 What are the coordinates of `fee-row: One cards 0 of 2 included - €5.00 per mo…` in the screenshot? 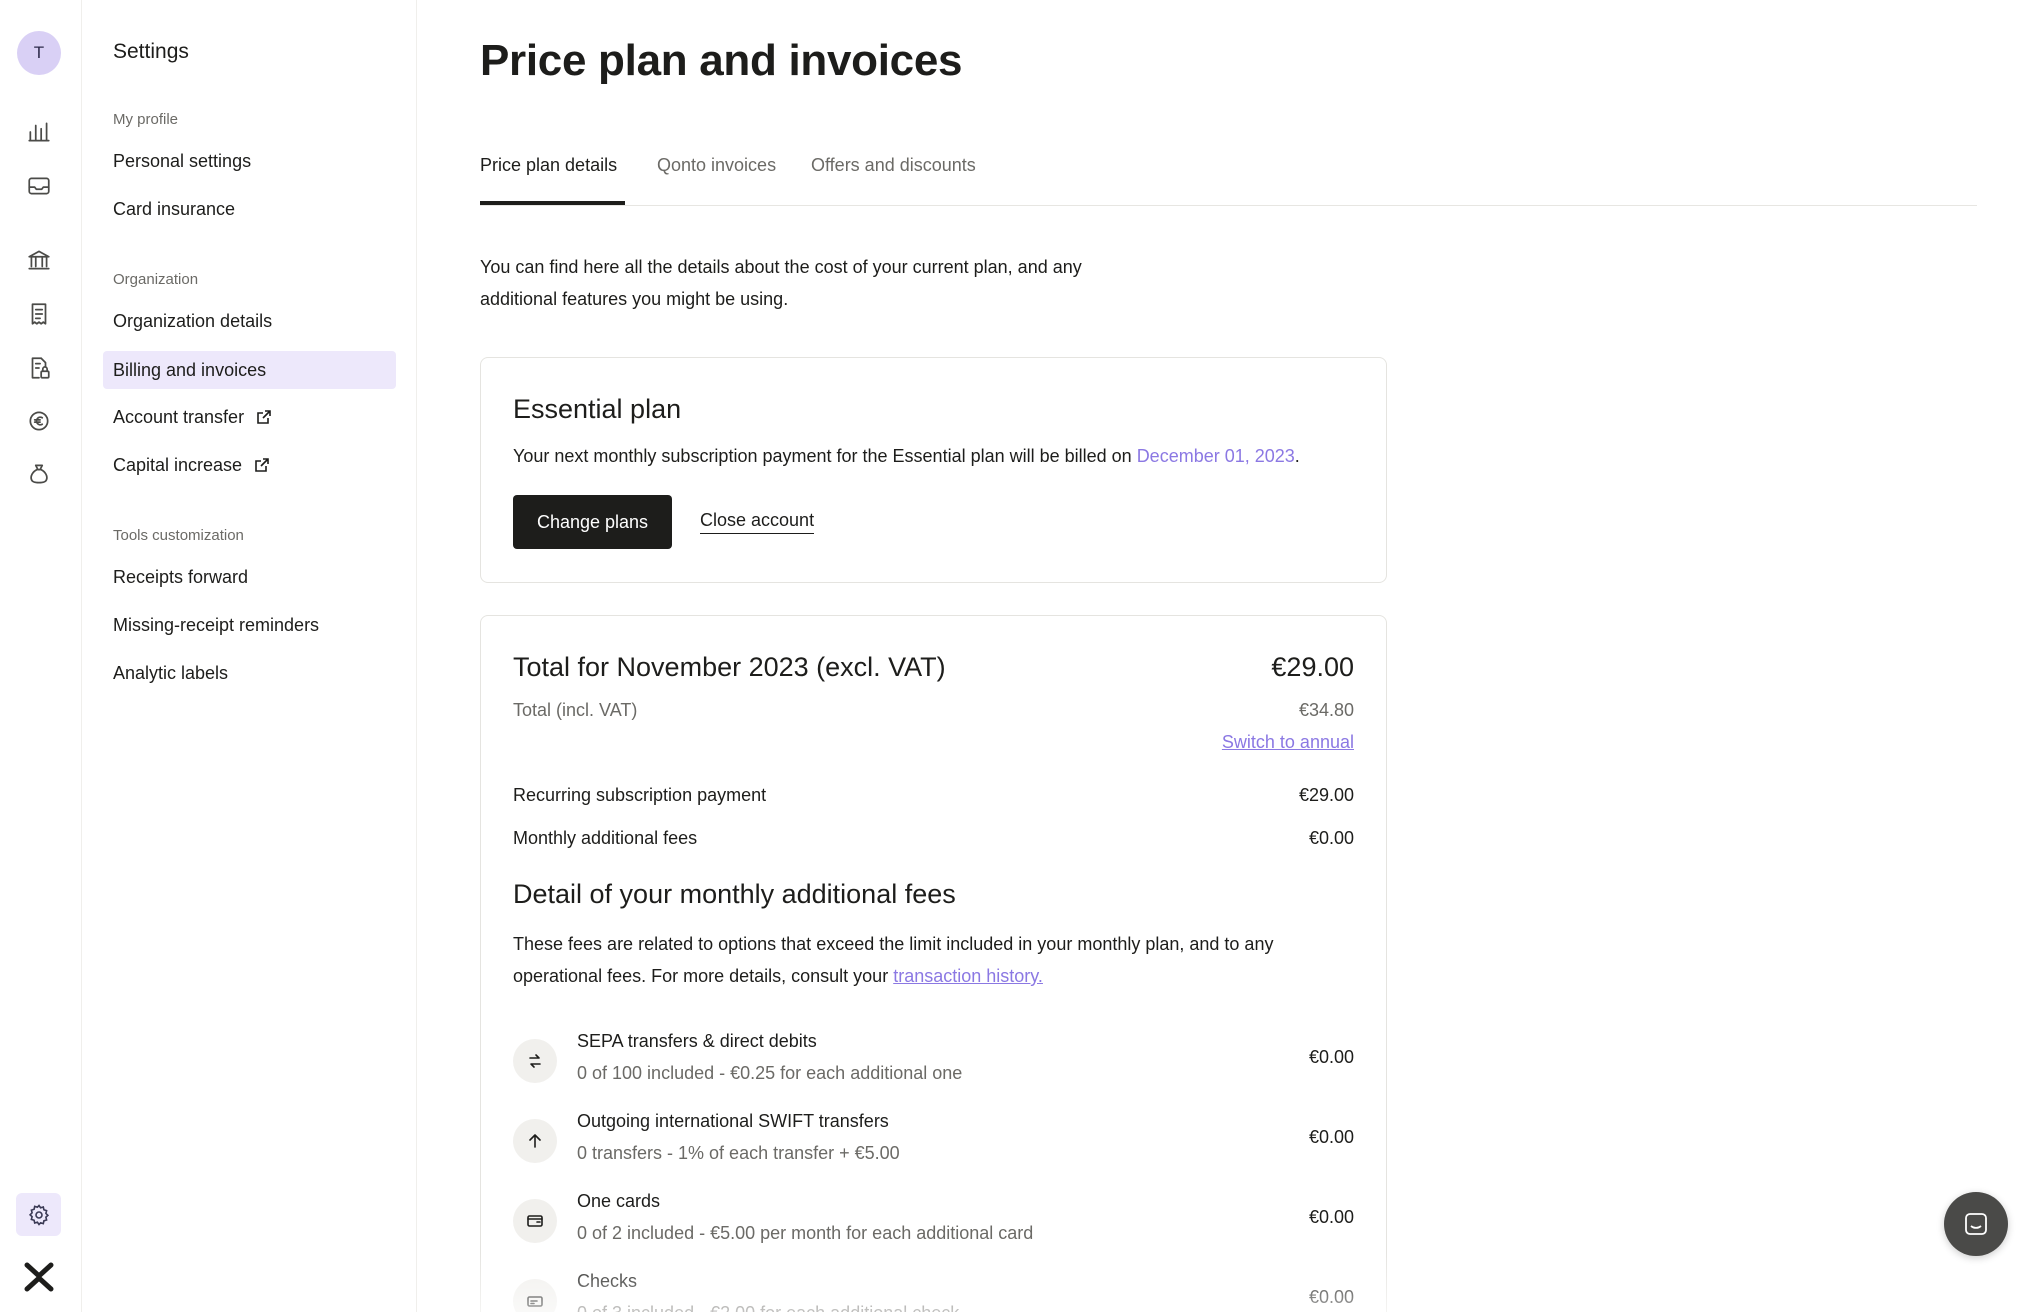 It's located at (933, 1223).